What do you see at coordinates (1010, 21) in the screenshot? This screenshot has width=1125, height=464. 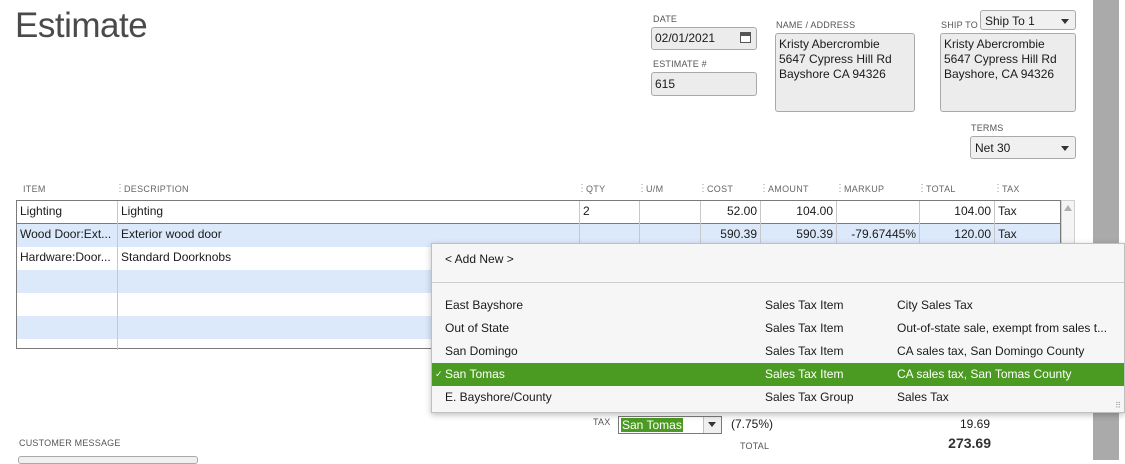 I see `ship-to-selected: Ship To 1` at bounding box center [1010, 21].